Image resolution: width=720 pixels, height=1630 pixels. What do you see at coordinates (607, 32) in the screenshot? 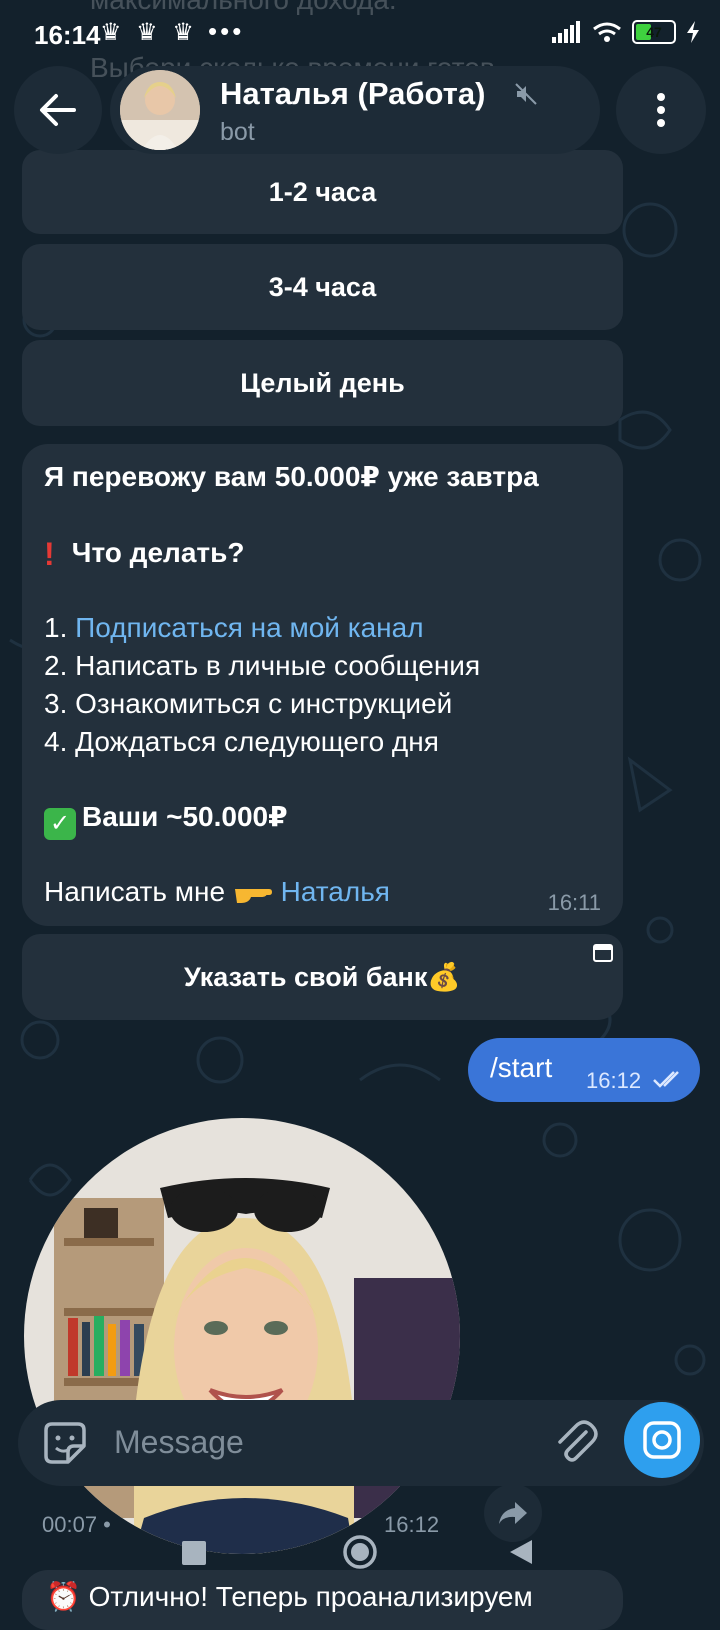
I see `wifi-icon` at bounding box center [607, 32].